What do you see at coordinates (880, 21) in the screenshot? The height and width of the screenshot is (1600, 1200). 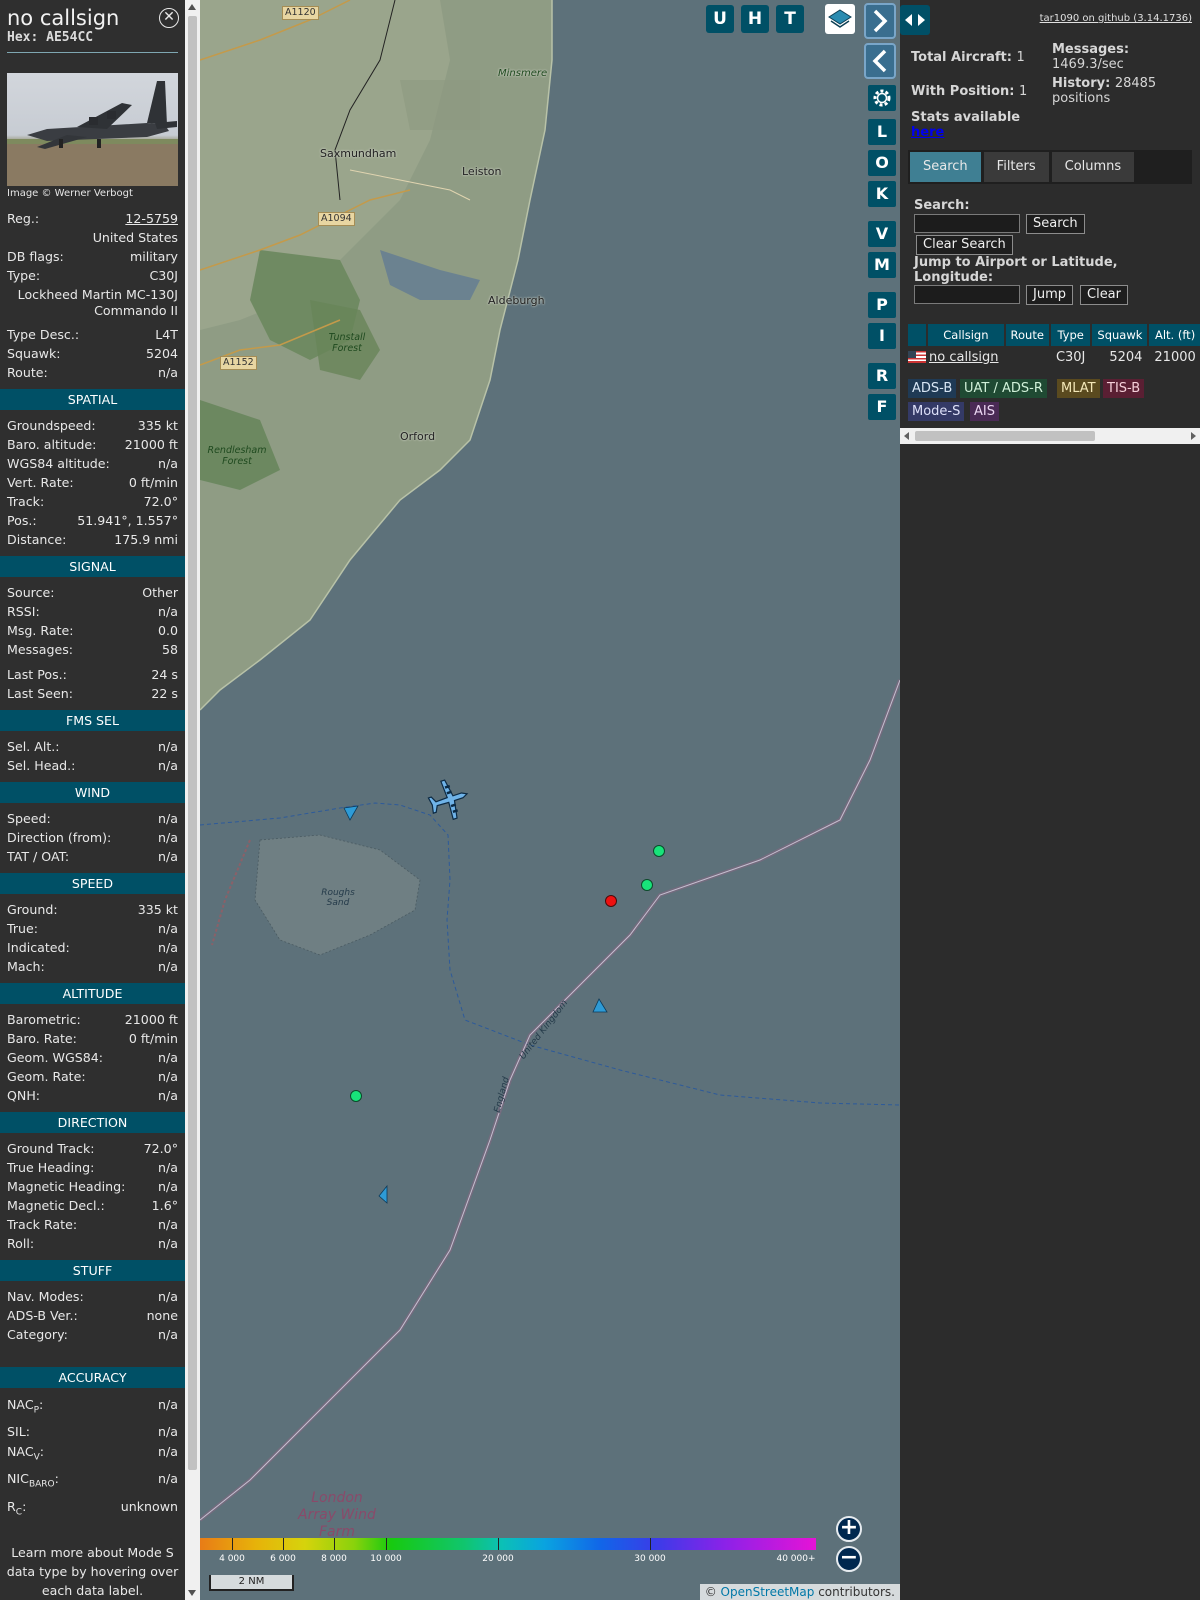 I see `expand-sidebar-button` at bounding box center [880, 21].